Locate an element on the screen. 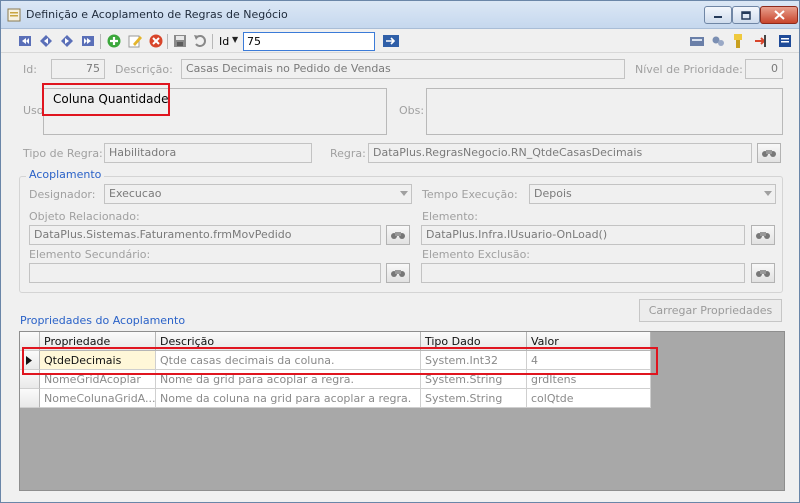 The width and height of the screenshot is (800, 503). close-icon is located at coordinates (779, 15).